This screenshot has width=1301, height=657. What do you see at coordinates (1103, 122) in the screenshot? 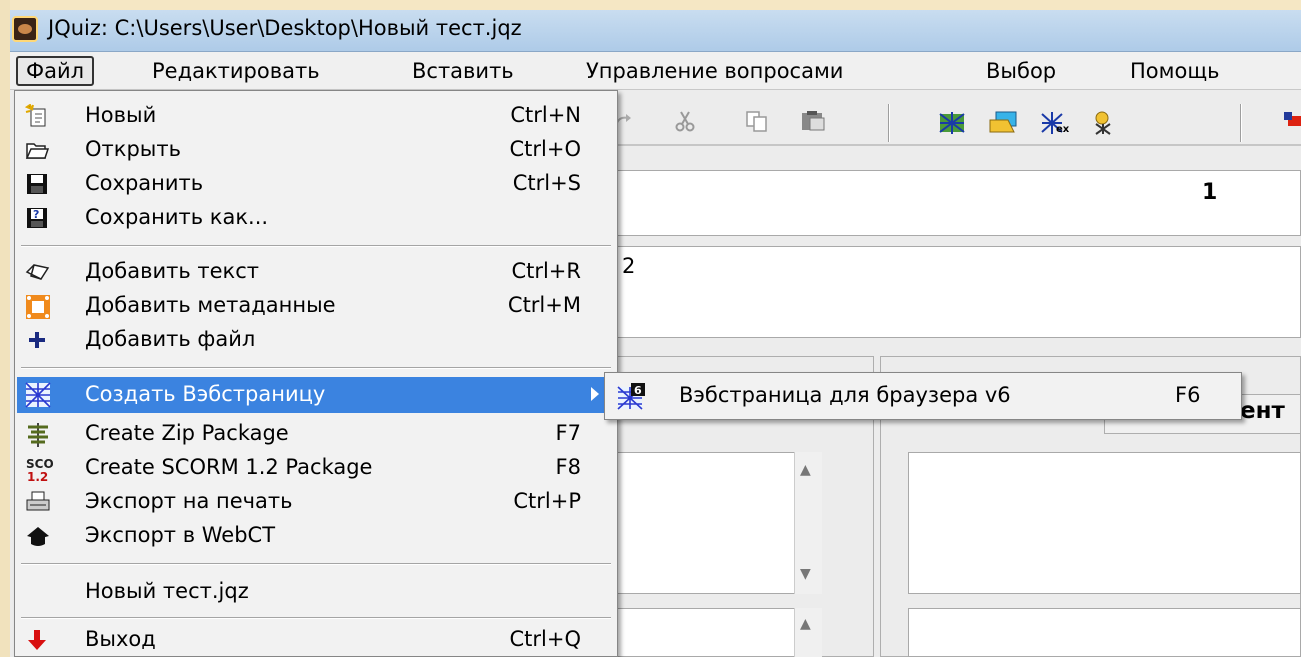
I see `network-icon` at bounding box center [1103, 122].